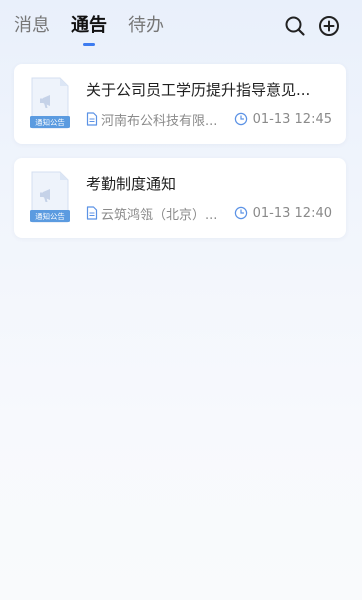  Describe the element at coordinates (89, 44) in the screenshot. I see `active-tab-indicator` at that location.